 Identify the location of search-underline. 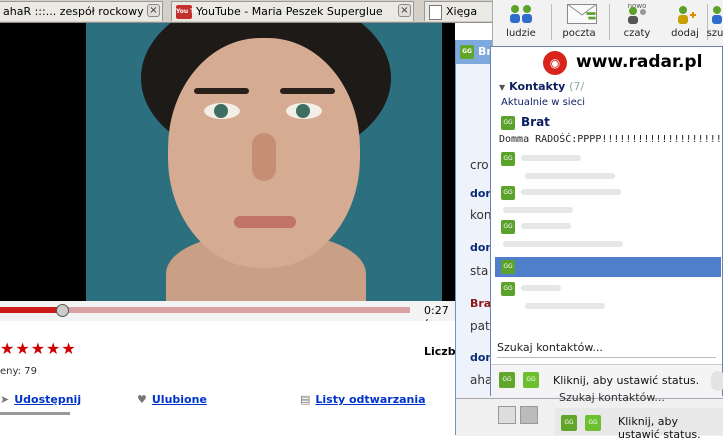
(606, 357).